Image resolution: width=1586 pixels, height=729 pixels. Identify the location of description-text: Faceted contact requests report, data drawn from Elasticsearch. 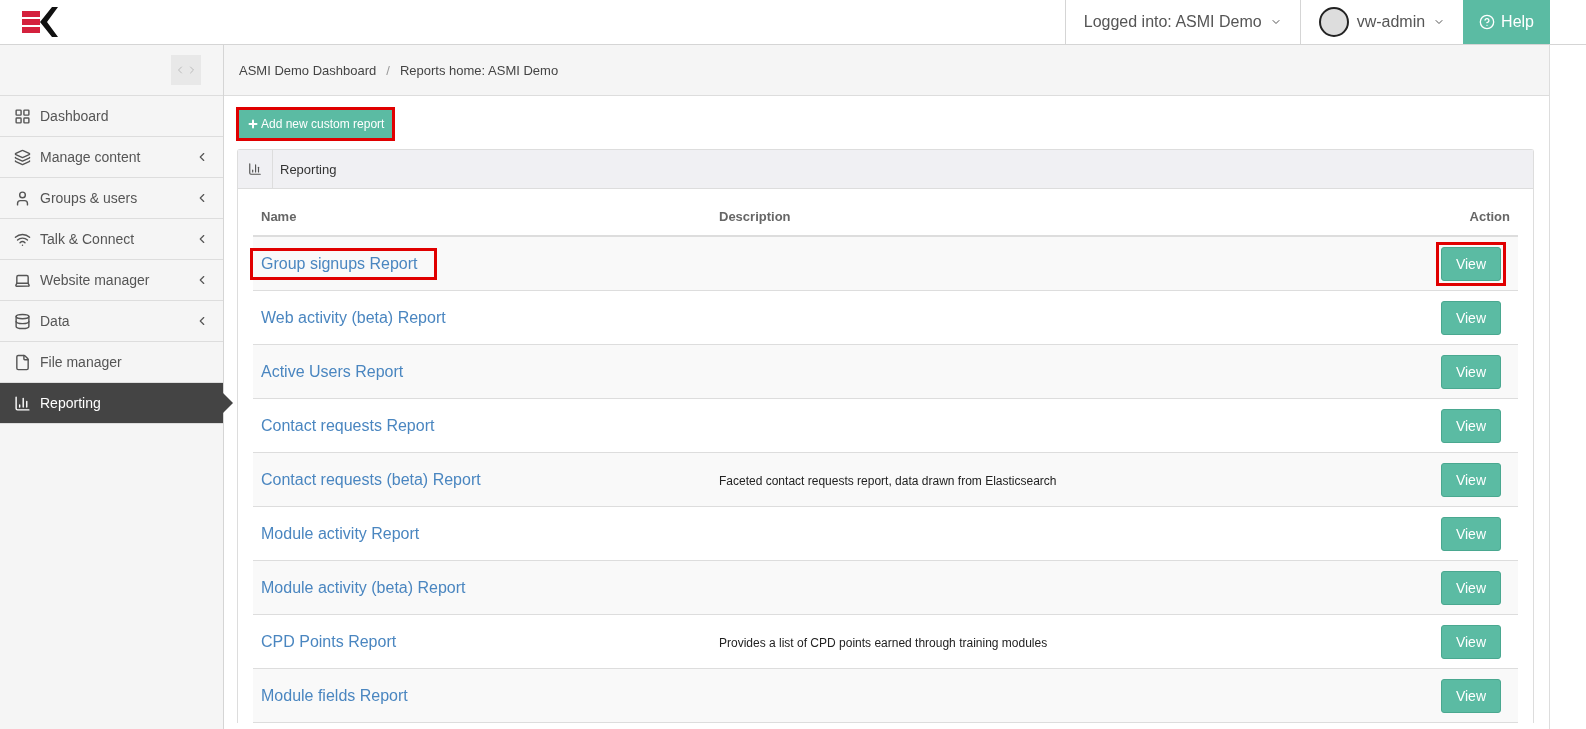
(888, 480).